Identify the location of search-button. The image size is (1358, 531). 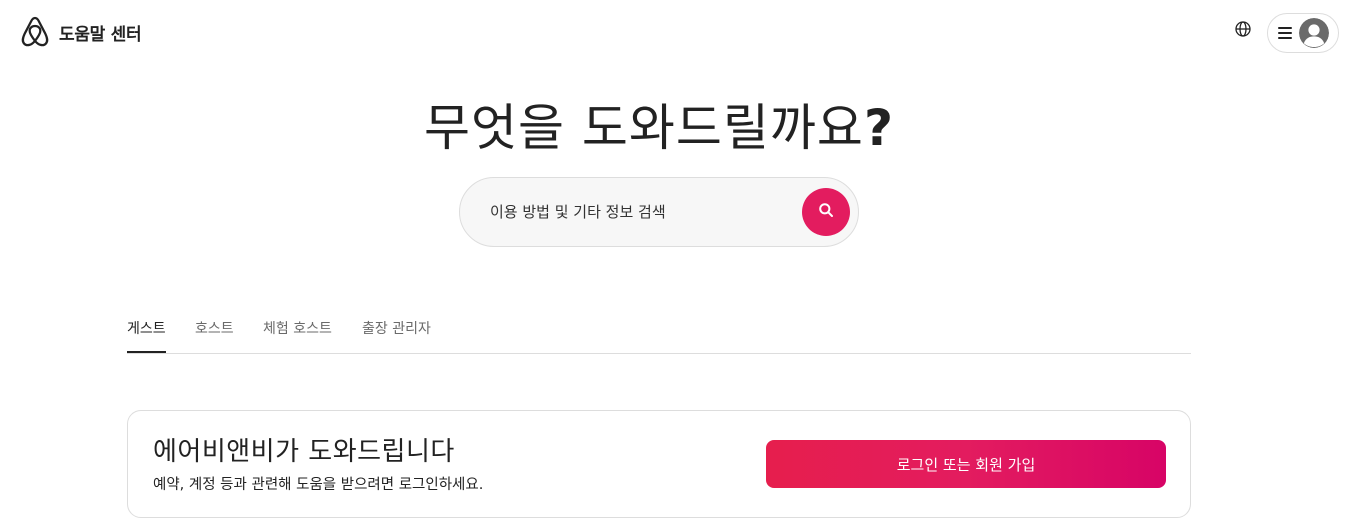
(826, 212).